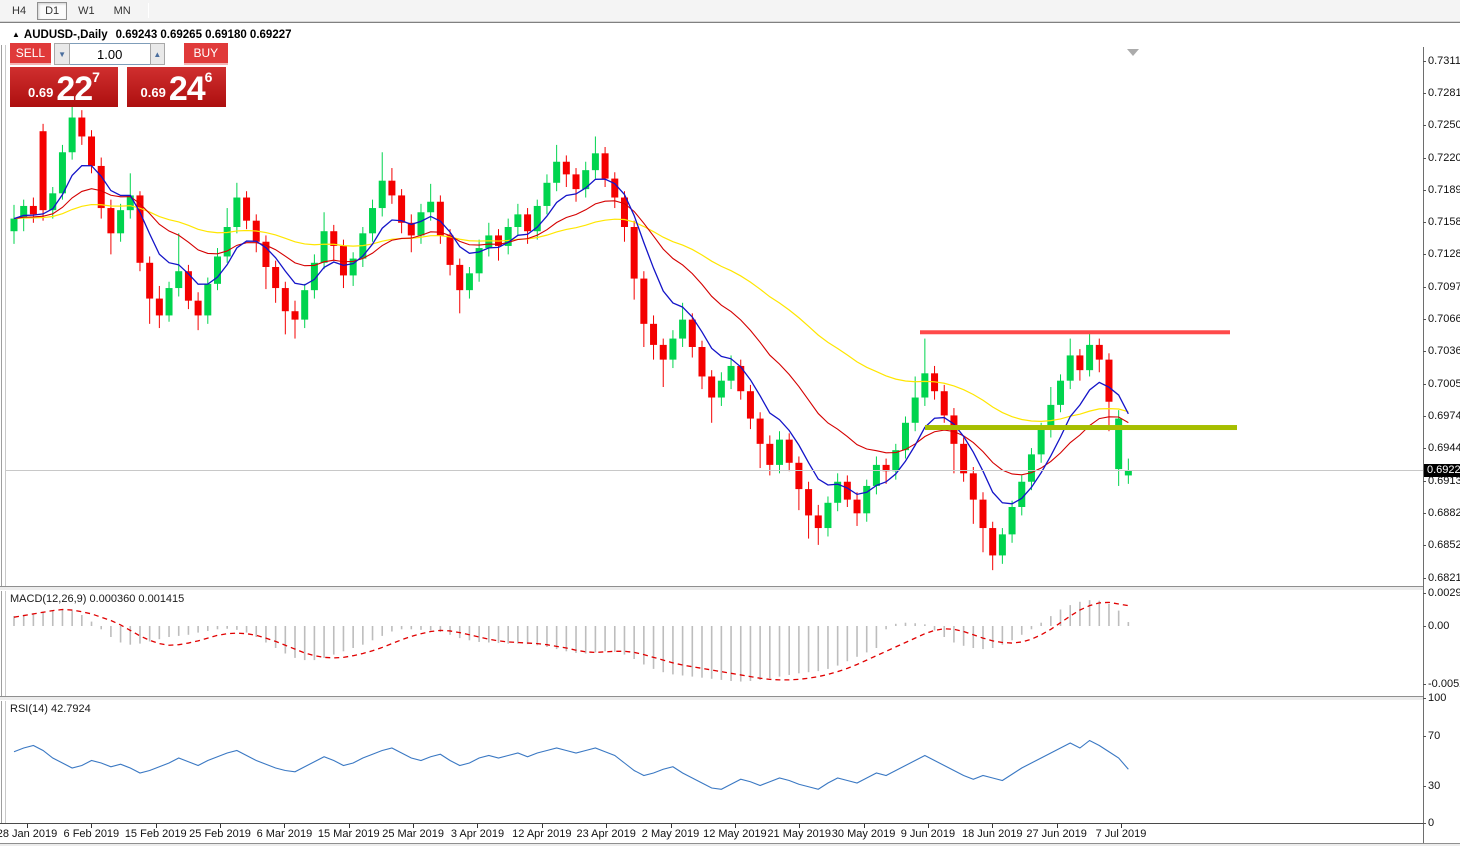 This screenshot has width=1460, height=846. I want to click on date-axis-label: 21 May 2019, so click(799, 834).